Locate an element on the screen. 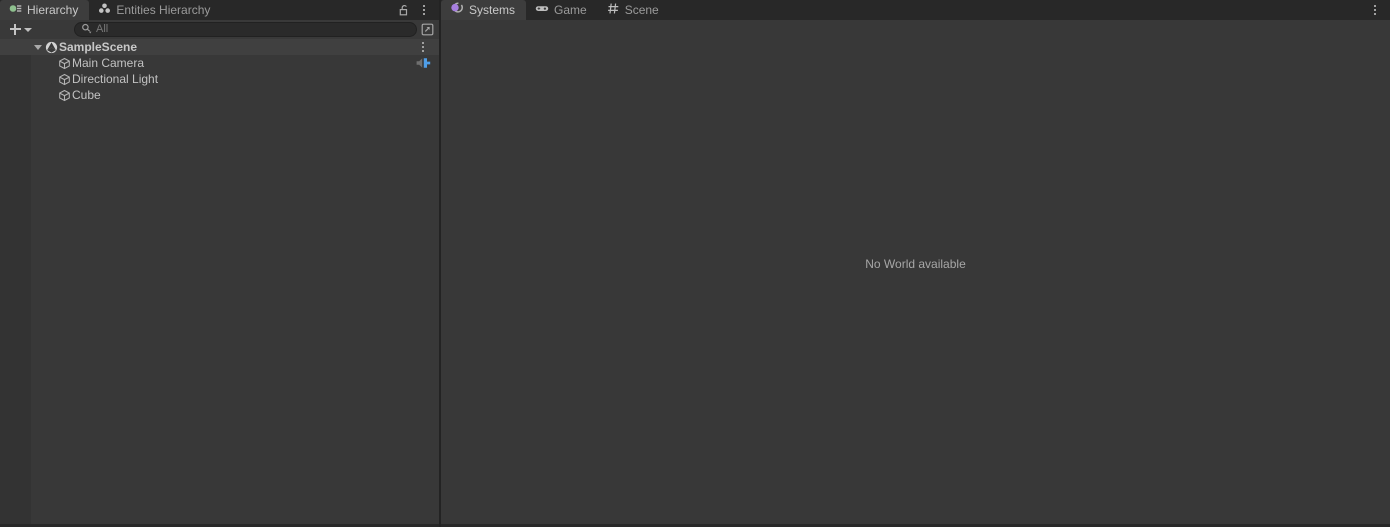 This screenshot has height=527, width=1390. tree-row-cube: Cube is located at coordinates (219, 95).